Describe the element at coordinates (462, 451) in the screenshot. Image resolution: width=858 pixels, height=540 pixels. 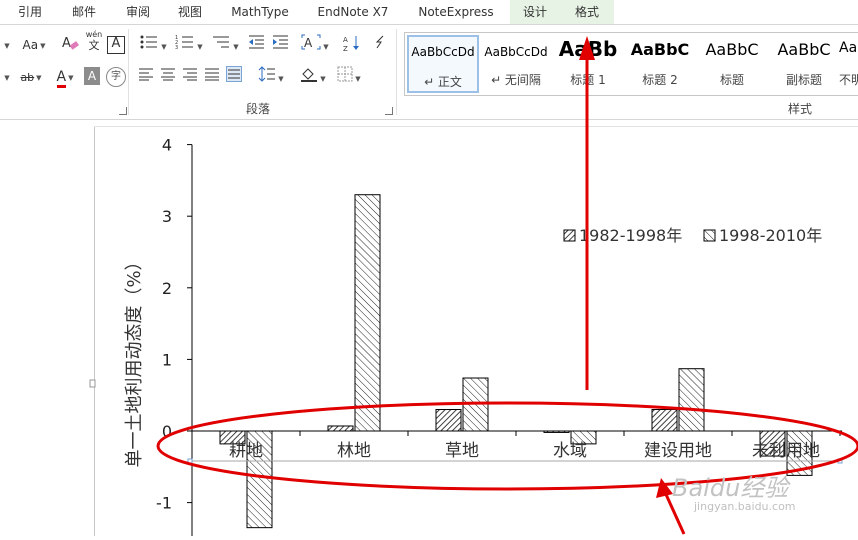
I see `x-category-label: 草地` at that location.